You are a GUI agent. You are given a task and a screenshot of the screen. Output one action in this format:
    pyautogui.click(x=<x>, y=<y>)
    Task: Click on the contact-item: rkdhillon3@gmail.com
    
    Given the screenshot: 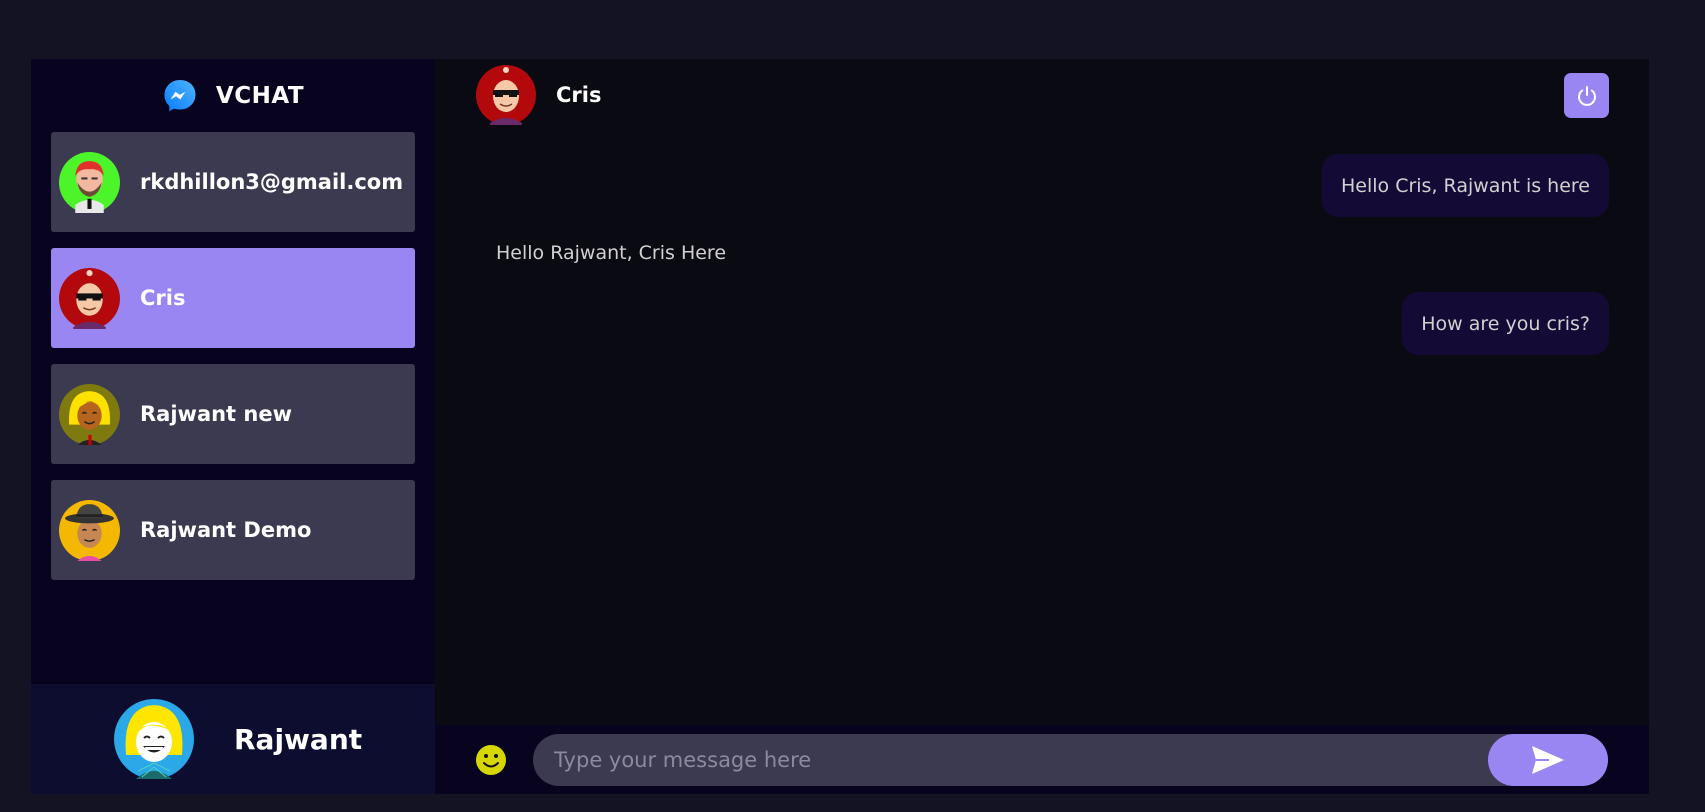 What is the action you would take?
    pyautogui.click(x=233, y=182)
    